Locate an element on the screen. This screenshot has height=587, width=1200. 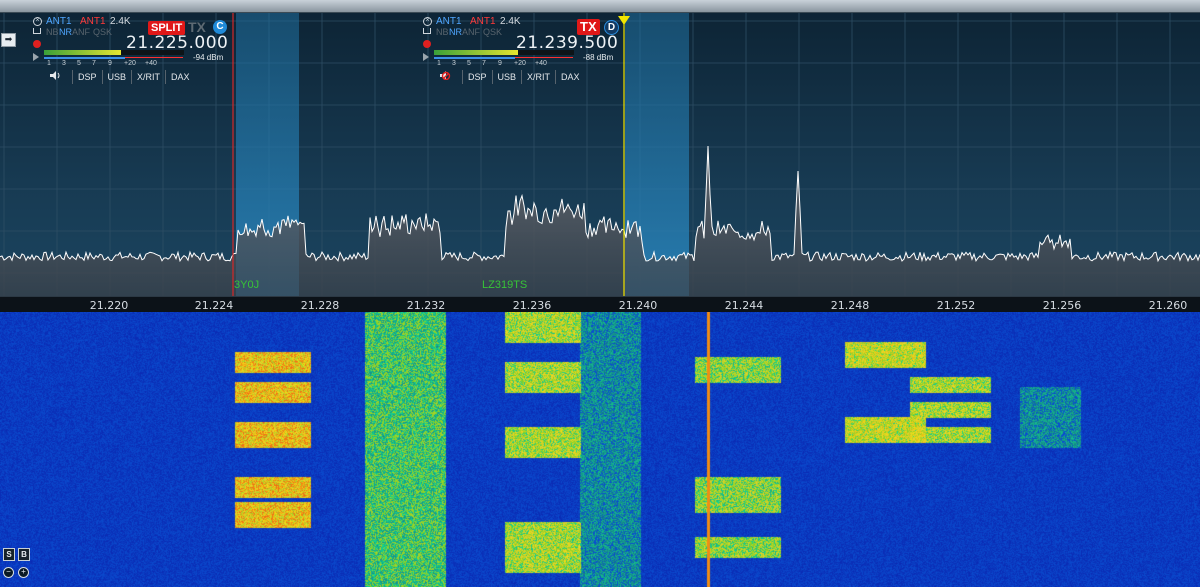
waterfall-s-button: S is located at coordinates (9, 554).